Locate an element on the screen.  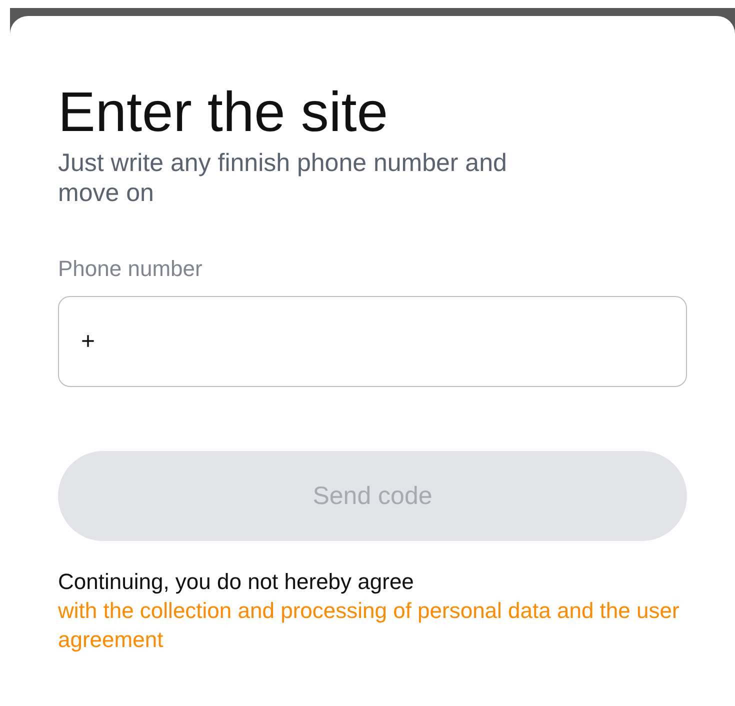
consent-text: Continuing, you do not hereby agree is located at coordinates (236, 581).